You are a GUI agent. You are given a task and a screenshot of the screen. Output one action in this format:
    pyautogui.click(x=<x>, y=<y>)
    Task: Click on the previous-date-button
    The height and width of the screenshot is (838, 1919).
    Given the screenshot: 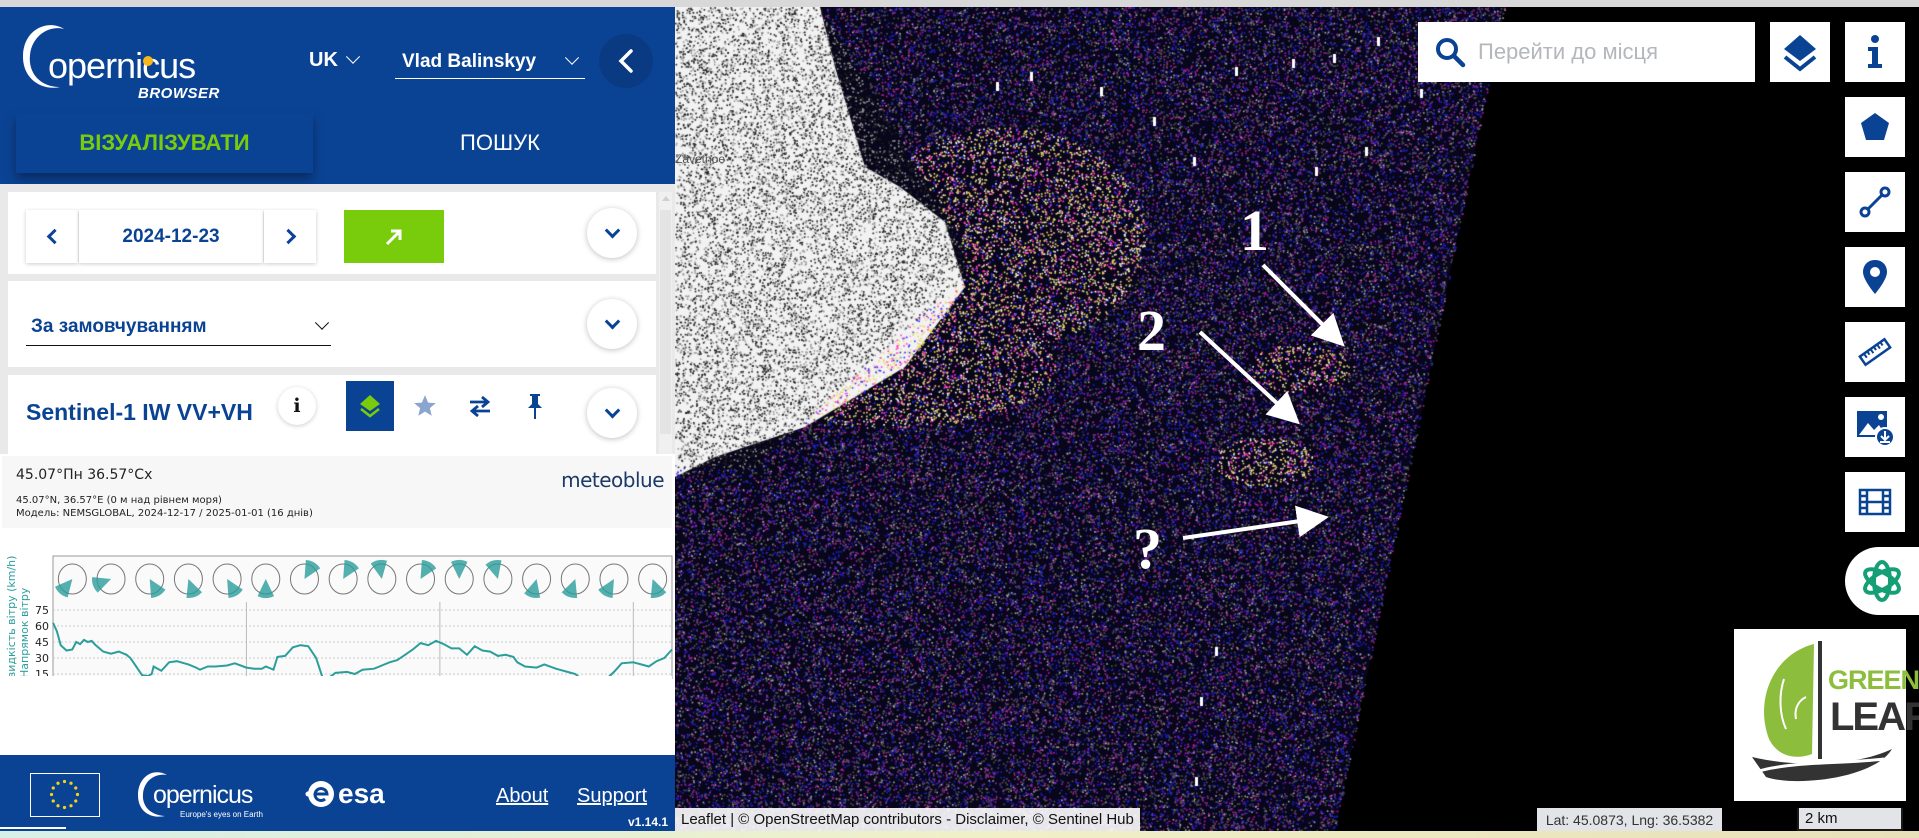 What is the action you would take?
    pyautogui.click(x=52, y=236)
    